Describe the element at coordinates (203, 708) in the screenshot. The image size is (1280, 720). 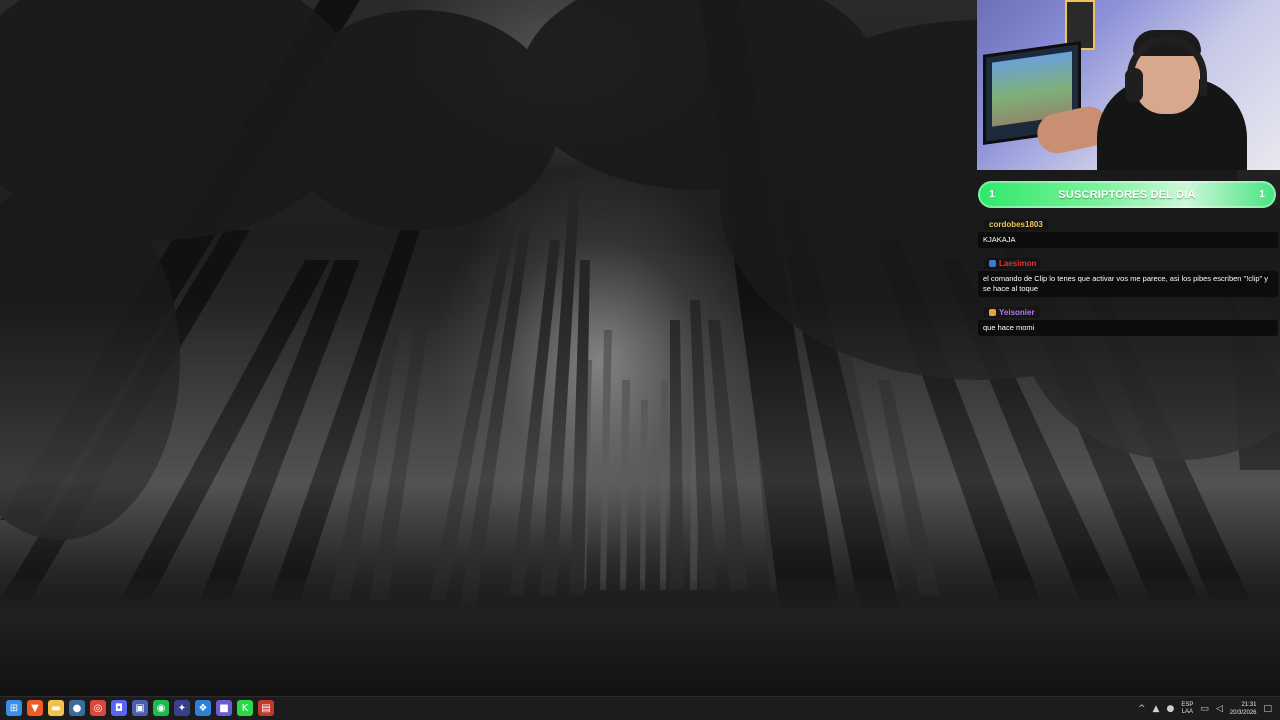
I see `controller-icon: ❖` at that location.